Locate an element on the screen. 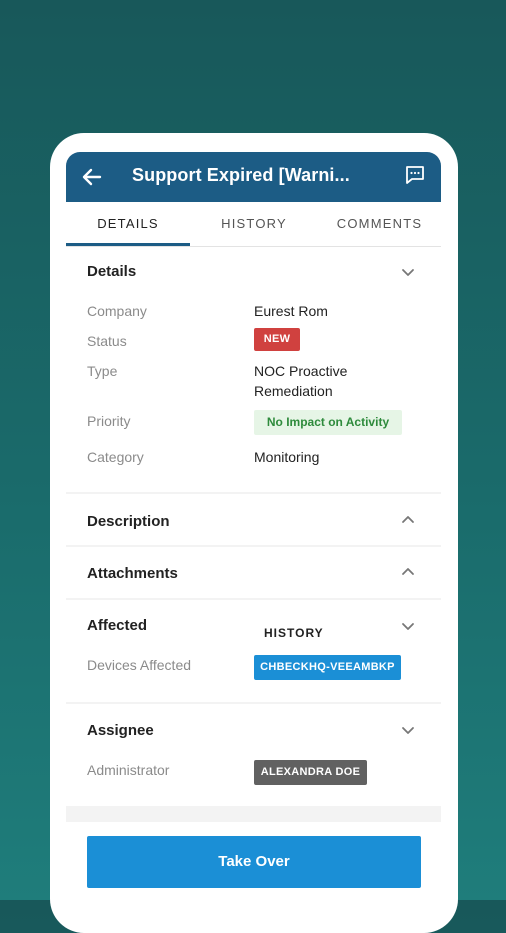 The height and width of the screenshot is (933, 506). type-value-line1: NOC Proactive is located at coordinates (301, 371).